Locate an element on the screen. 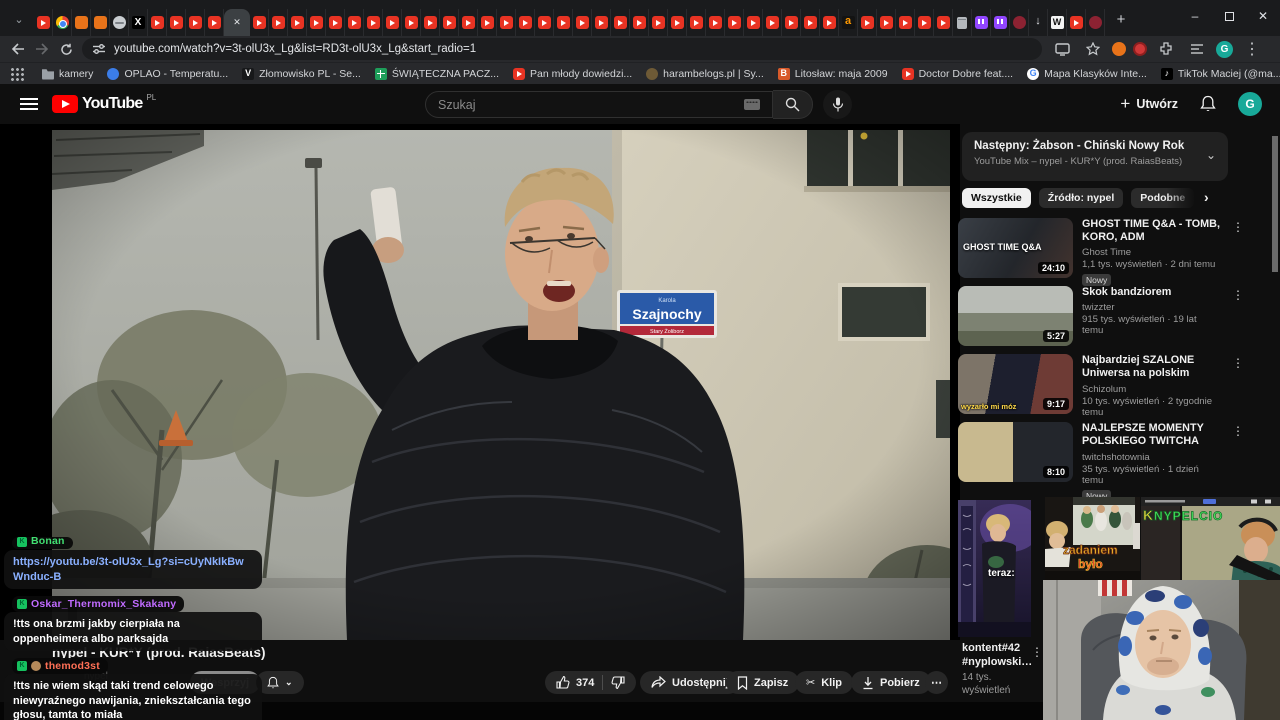 The image size is (1280, 720). tab-globe is located at coordinates (119, 22).